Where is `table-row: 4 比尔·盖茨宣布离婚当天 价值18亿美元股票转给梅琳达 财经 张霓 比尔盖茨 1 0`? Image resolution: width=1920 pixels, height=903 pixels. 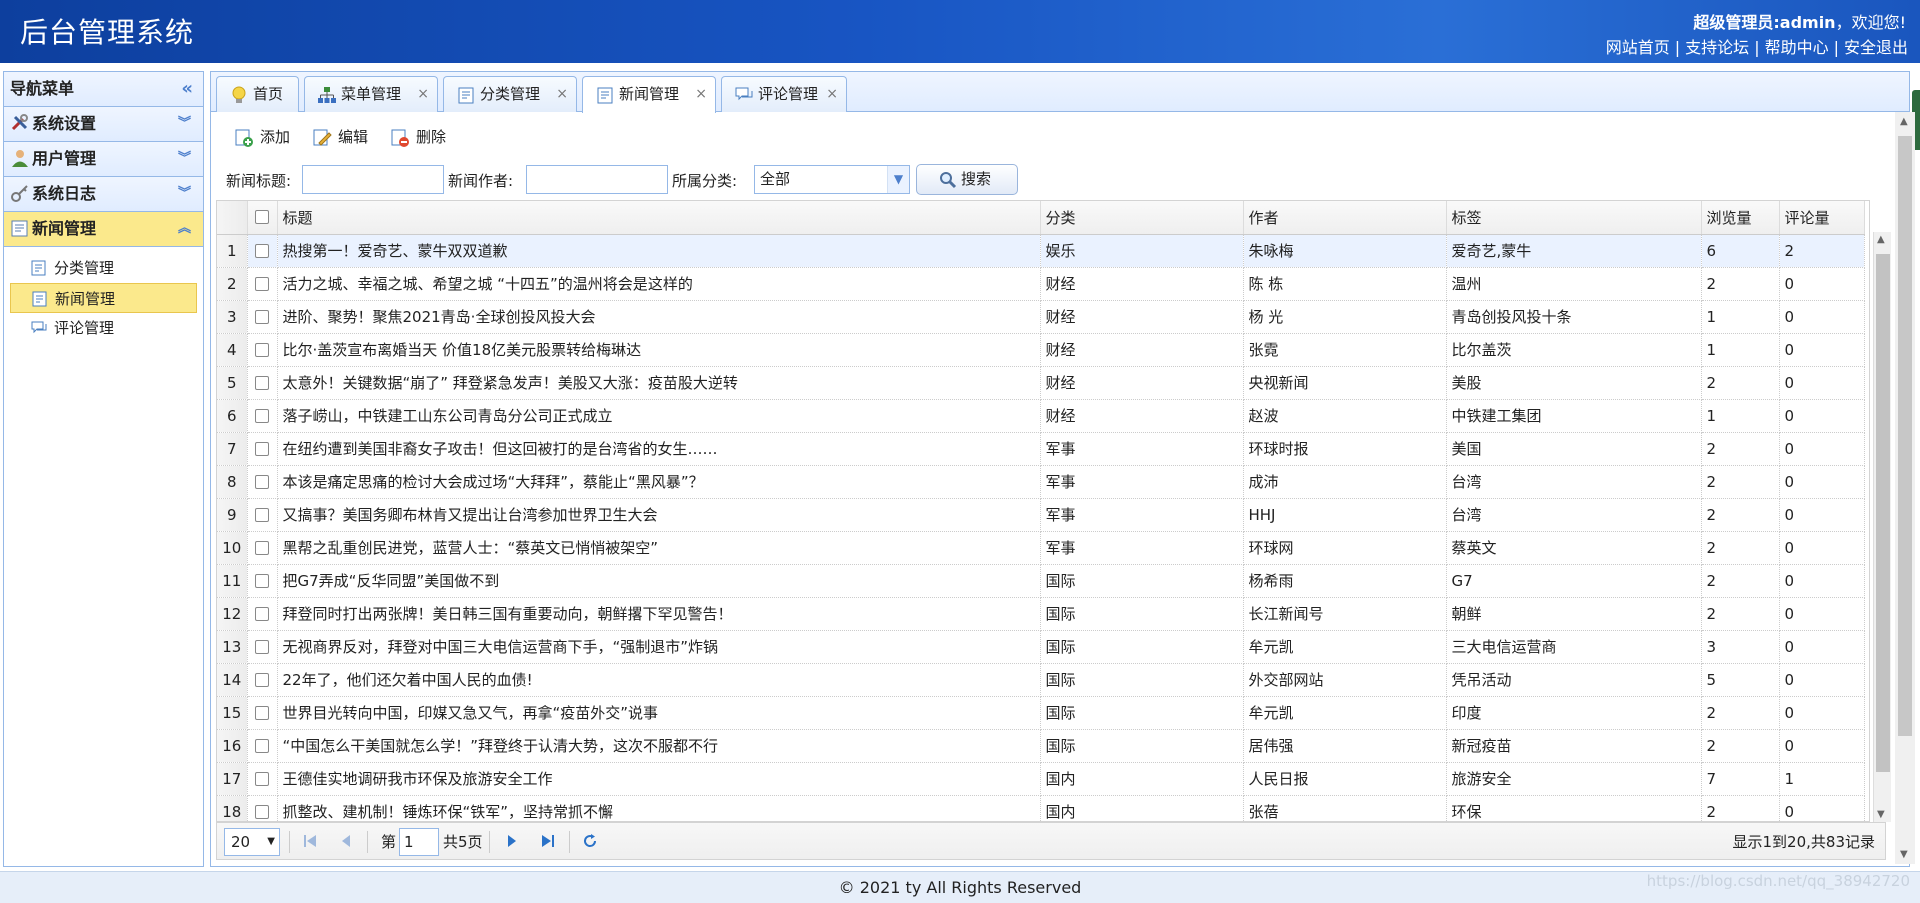
table-row: 4 比尔·盖茨宣布离婚当天 价值18亿美元股票转给梅琳达 财经 张霓 比尔盖茨 1 0 is located at coordinates (1041, 350).